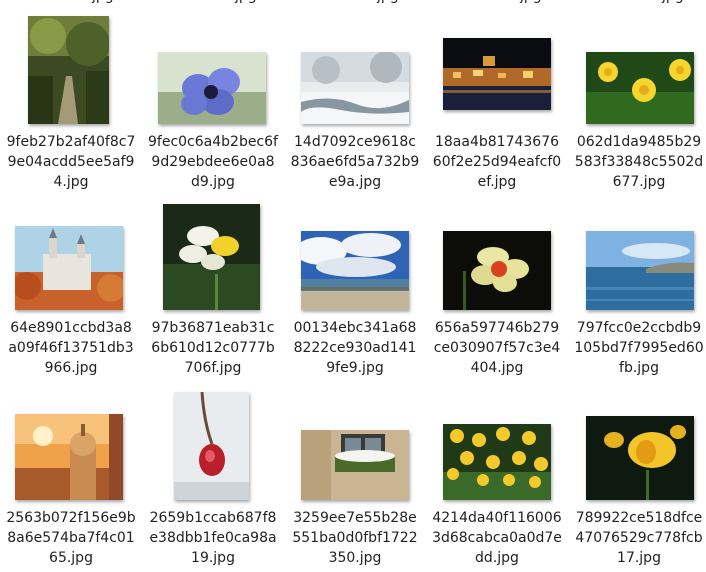  I want to click on file-item: 97b36871eab31c6b610d12c0777b706f.jpg, so click(213, 289).